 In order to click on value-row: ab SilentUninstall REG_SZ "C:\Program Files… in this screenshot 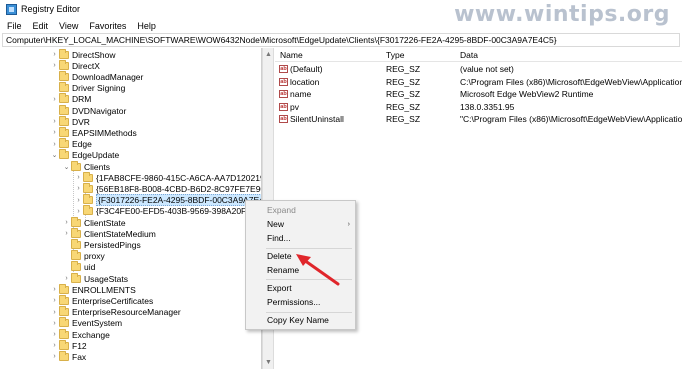, I will do `click(478, 119)`.